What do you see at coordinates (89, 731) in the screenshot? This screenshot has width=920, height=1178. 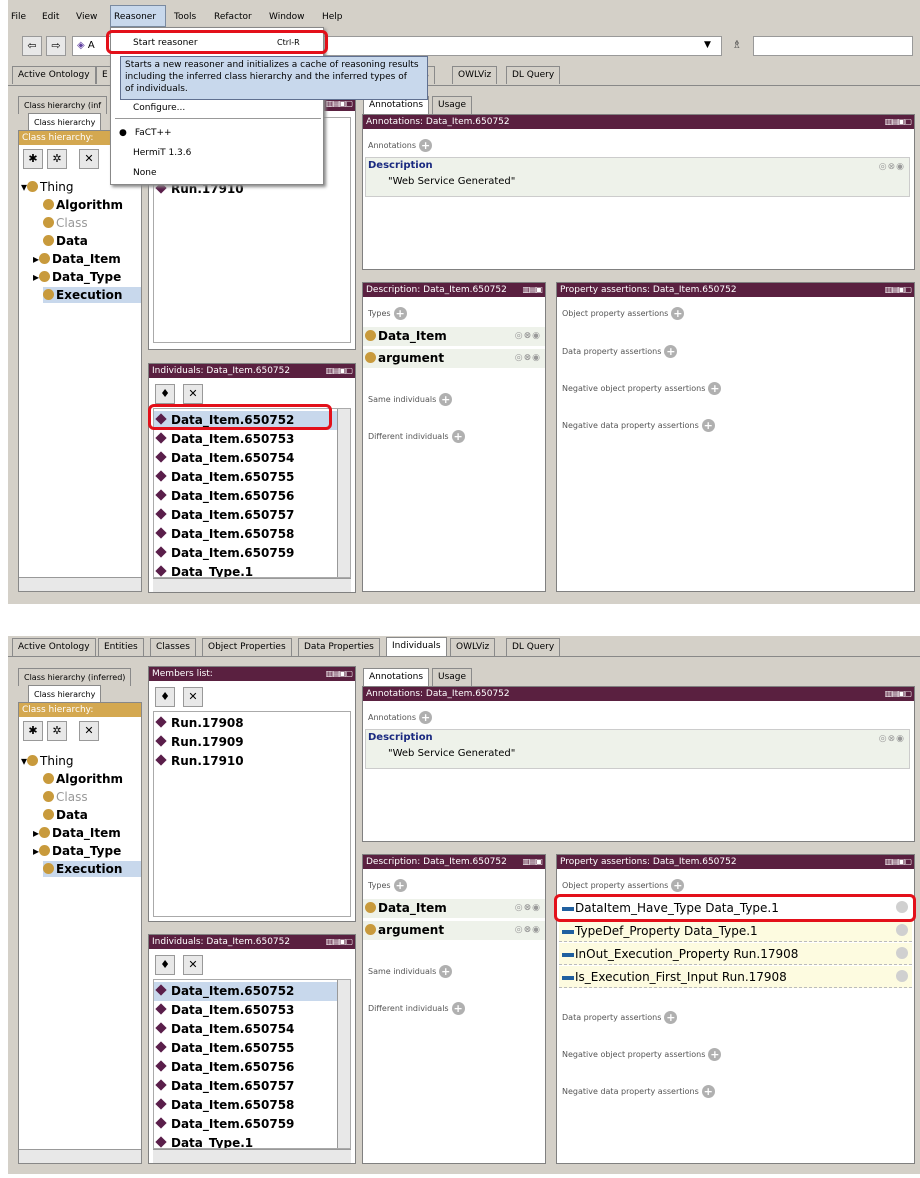 I see `delete-class-icon: ✕` at bounding box center [89, 731].